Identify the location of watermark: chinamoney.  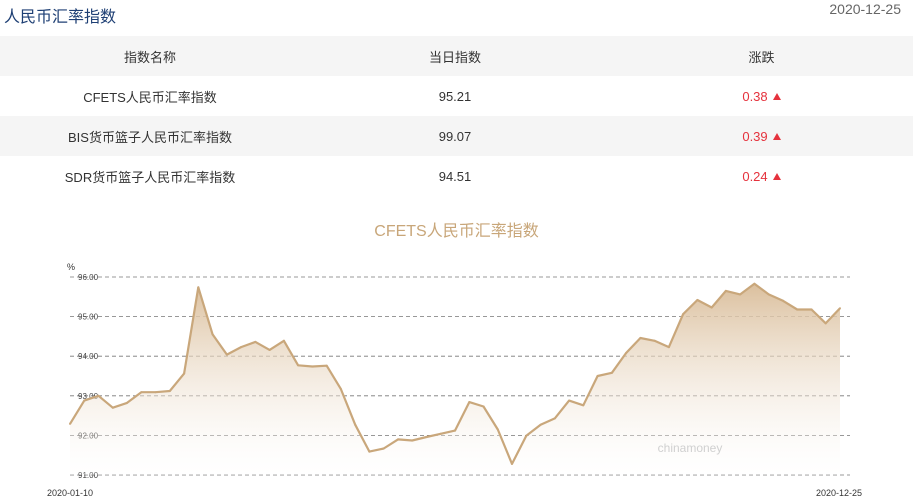
(690, 448).